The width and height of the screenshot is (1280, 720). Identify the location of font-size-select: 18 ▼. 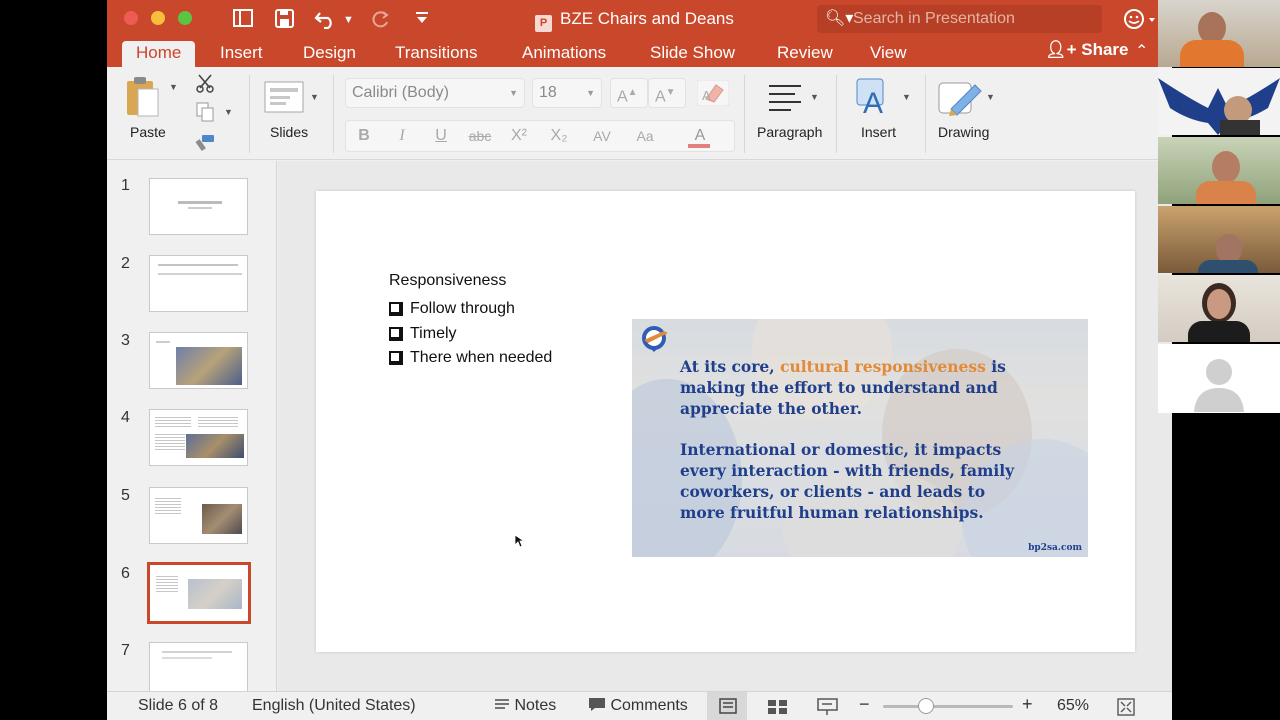
(567, 93).